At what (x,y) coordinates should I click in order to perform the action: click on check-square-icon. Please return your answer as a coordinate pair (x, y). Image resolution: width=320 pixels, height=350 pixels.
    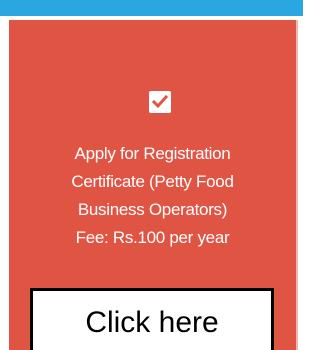
    Looking at the image, I should click on (160, 102).